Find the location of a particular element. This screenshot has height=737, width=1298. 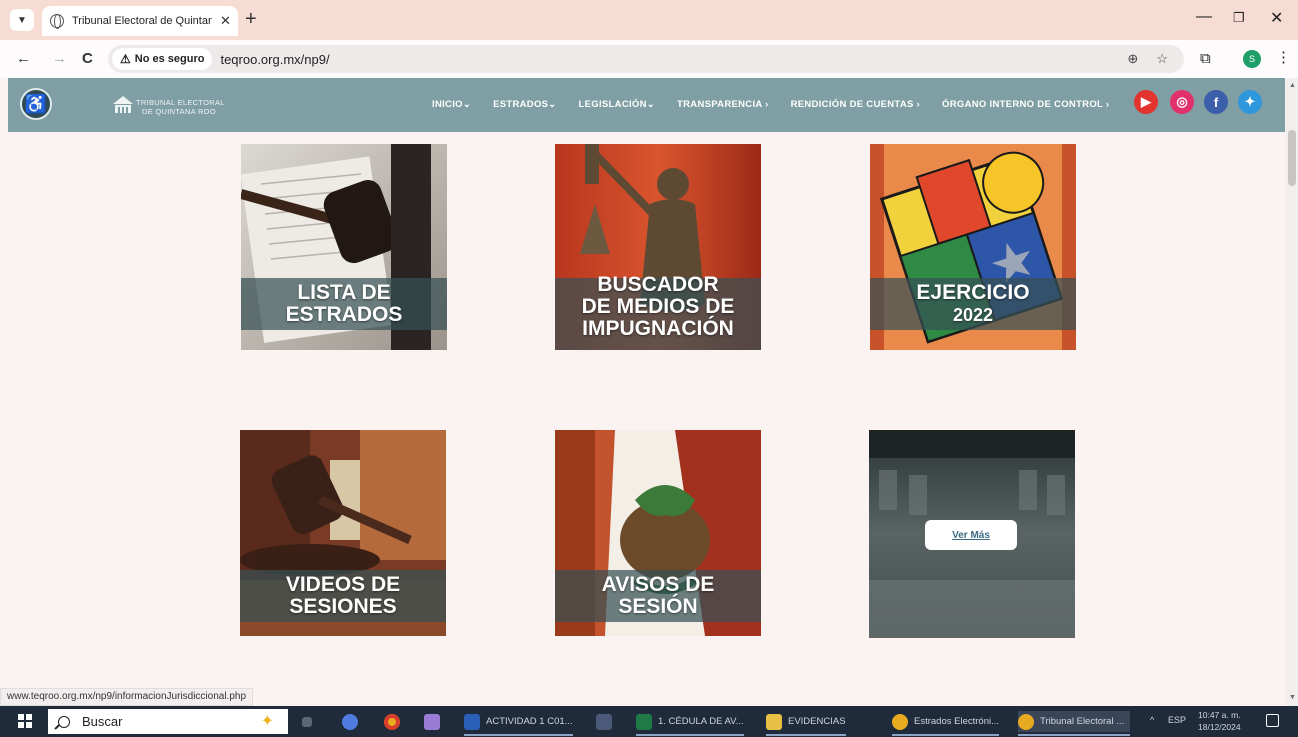

scroll-thumb is located at coordinates (1292, 158).